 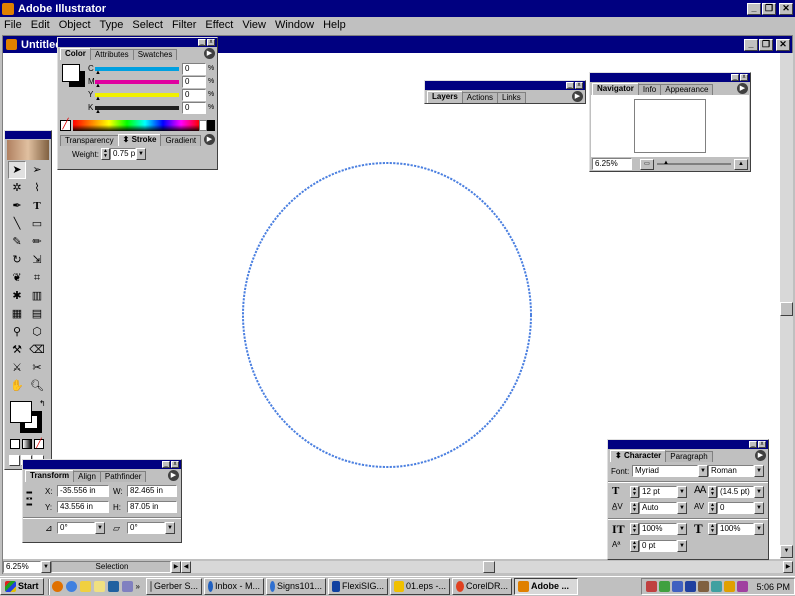 I want to click on black-swatch, so click(x=211, y=125).